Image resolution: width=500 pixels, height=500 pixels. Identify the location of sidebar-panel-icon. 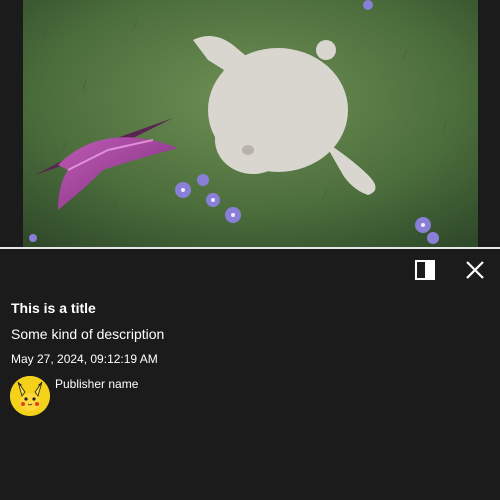
(425, 270).